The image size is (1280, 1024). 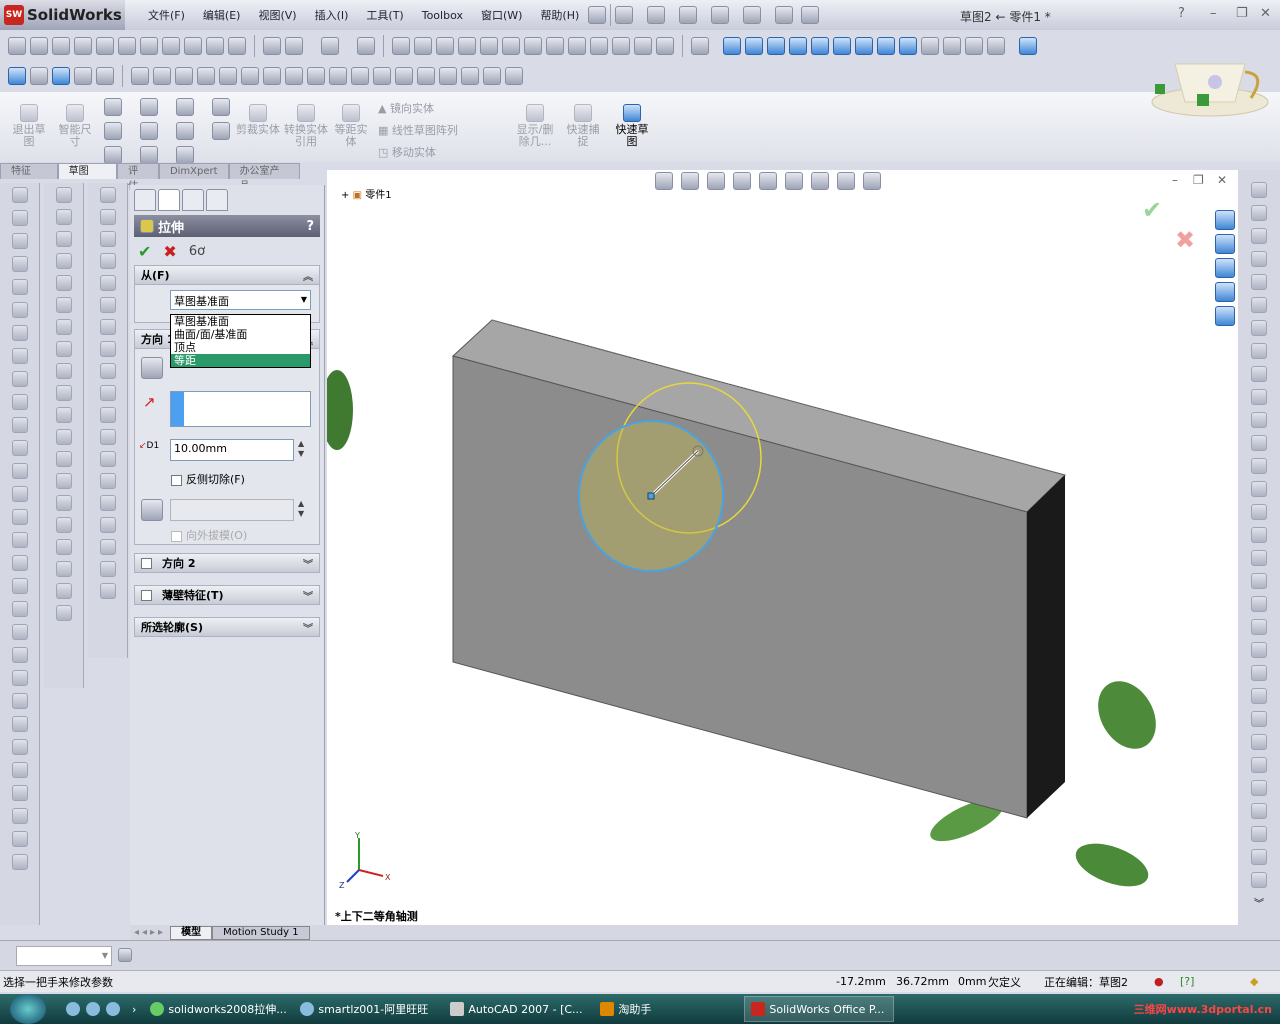 What do you see at coordinates (1259, 902) in the screenshot?
I see `more-tools-chevron: ︾` at bounding box center [1259, 902].